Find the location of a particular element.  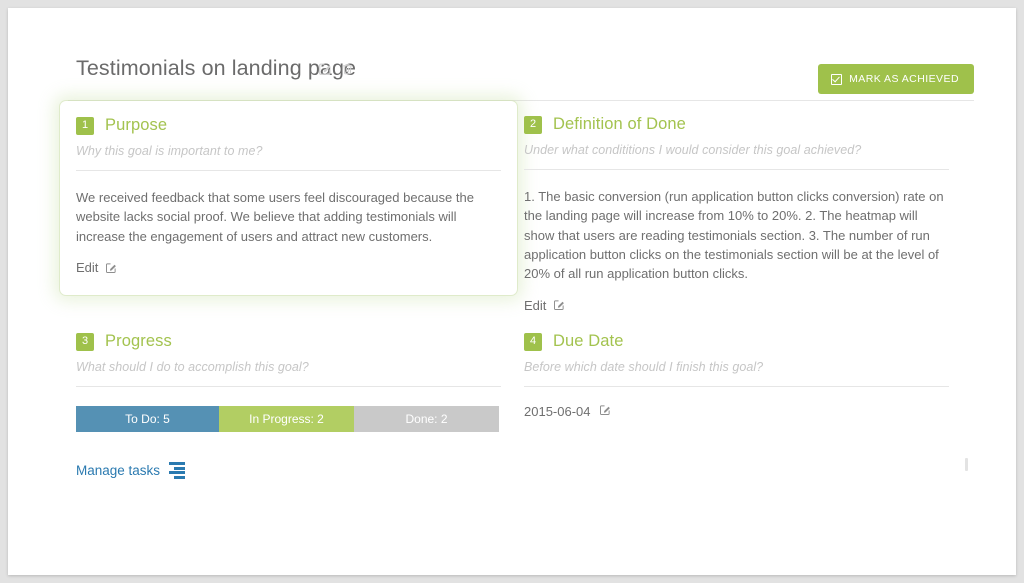

manage-tasks-label: Manage tasks is located at coordinates (118, 470).